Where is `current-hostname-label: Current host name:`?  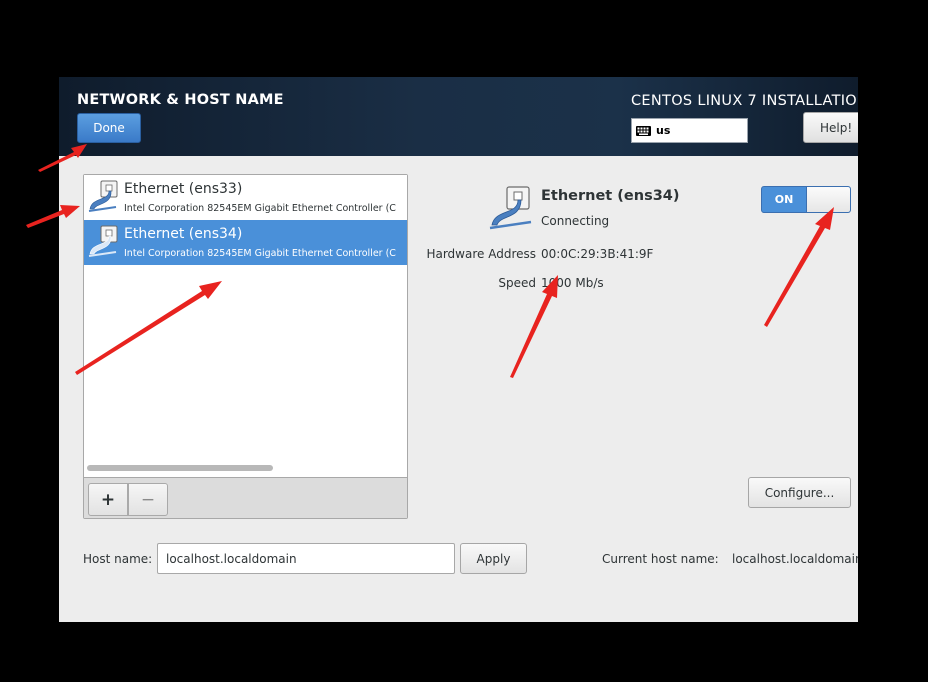
current-hostname-label: Current host name: is located at coordinates (660, 559).